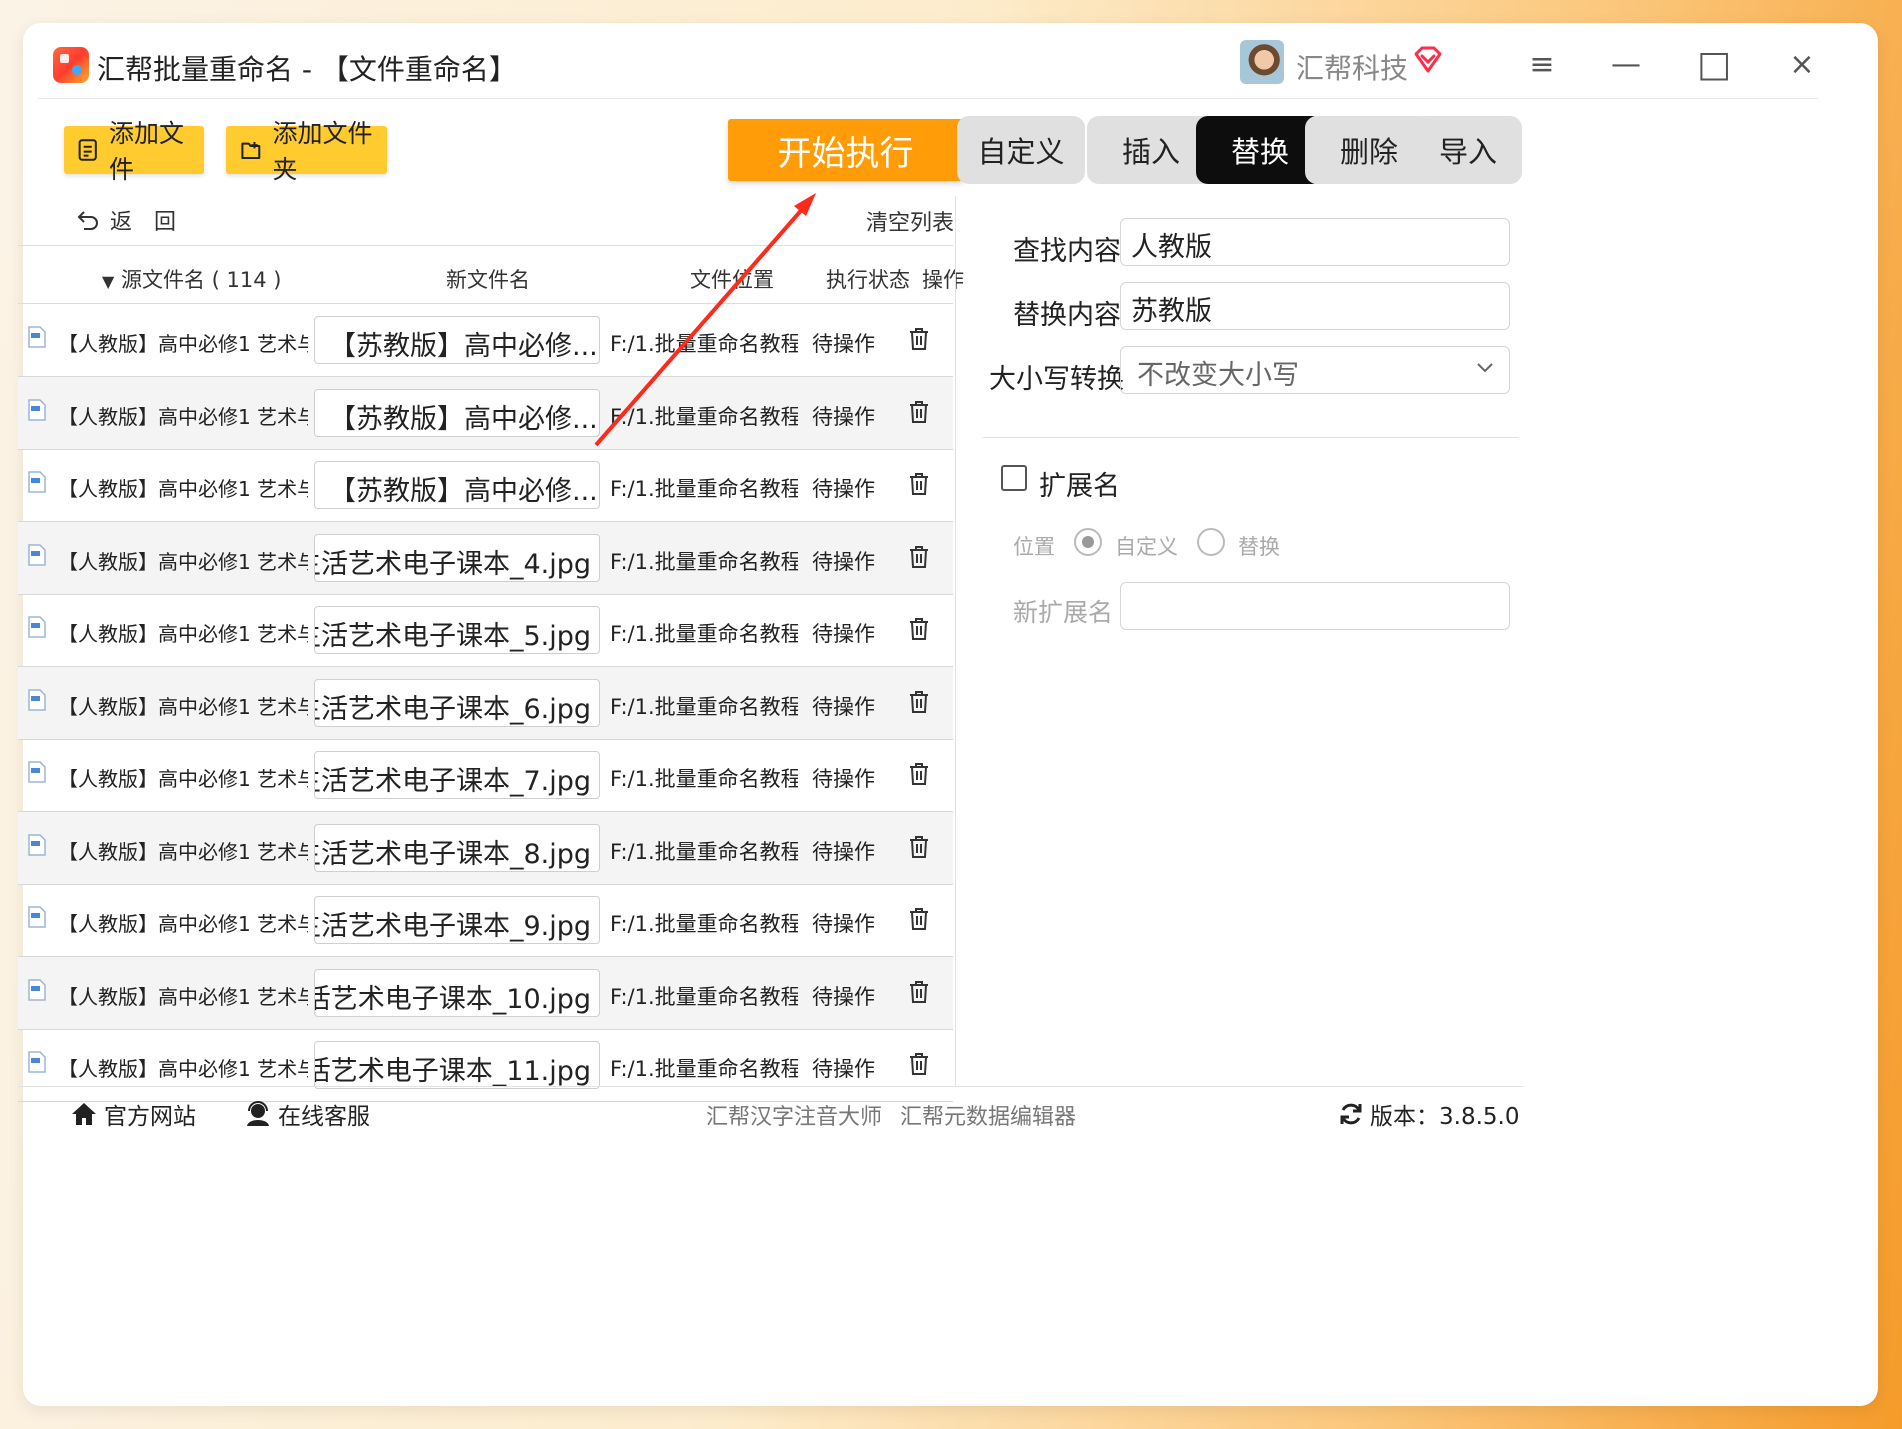  What do you see at coordinates (1352, 68) in the screenshot?
I see `brand-name: 汇帮科技` at bounding box center [1352, 68].